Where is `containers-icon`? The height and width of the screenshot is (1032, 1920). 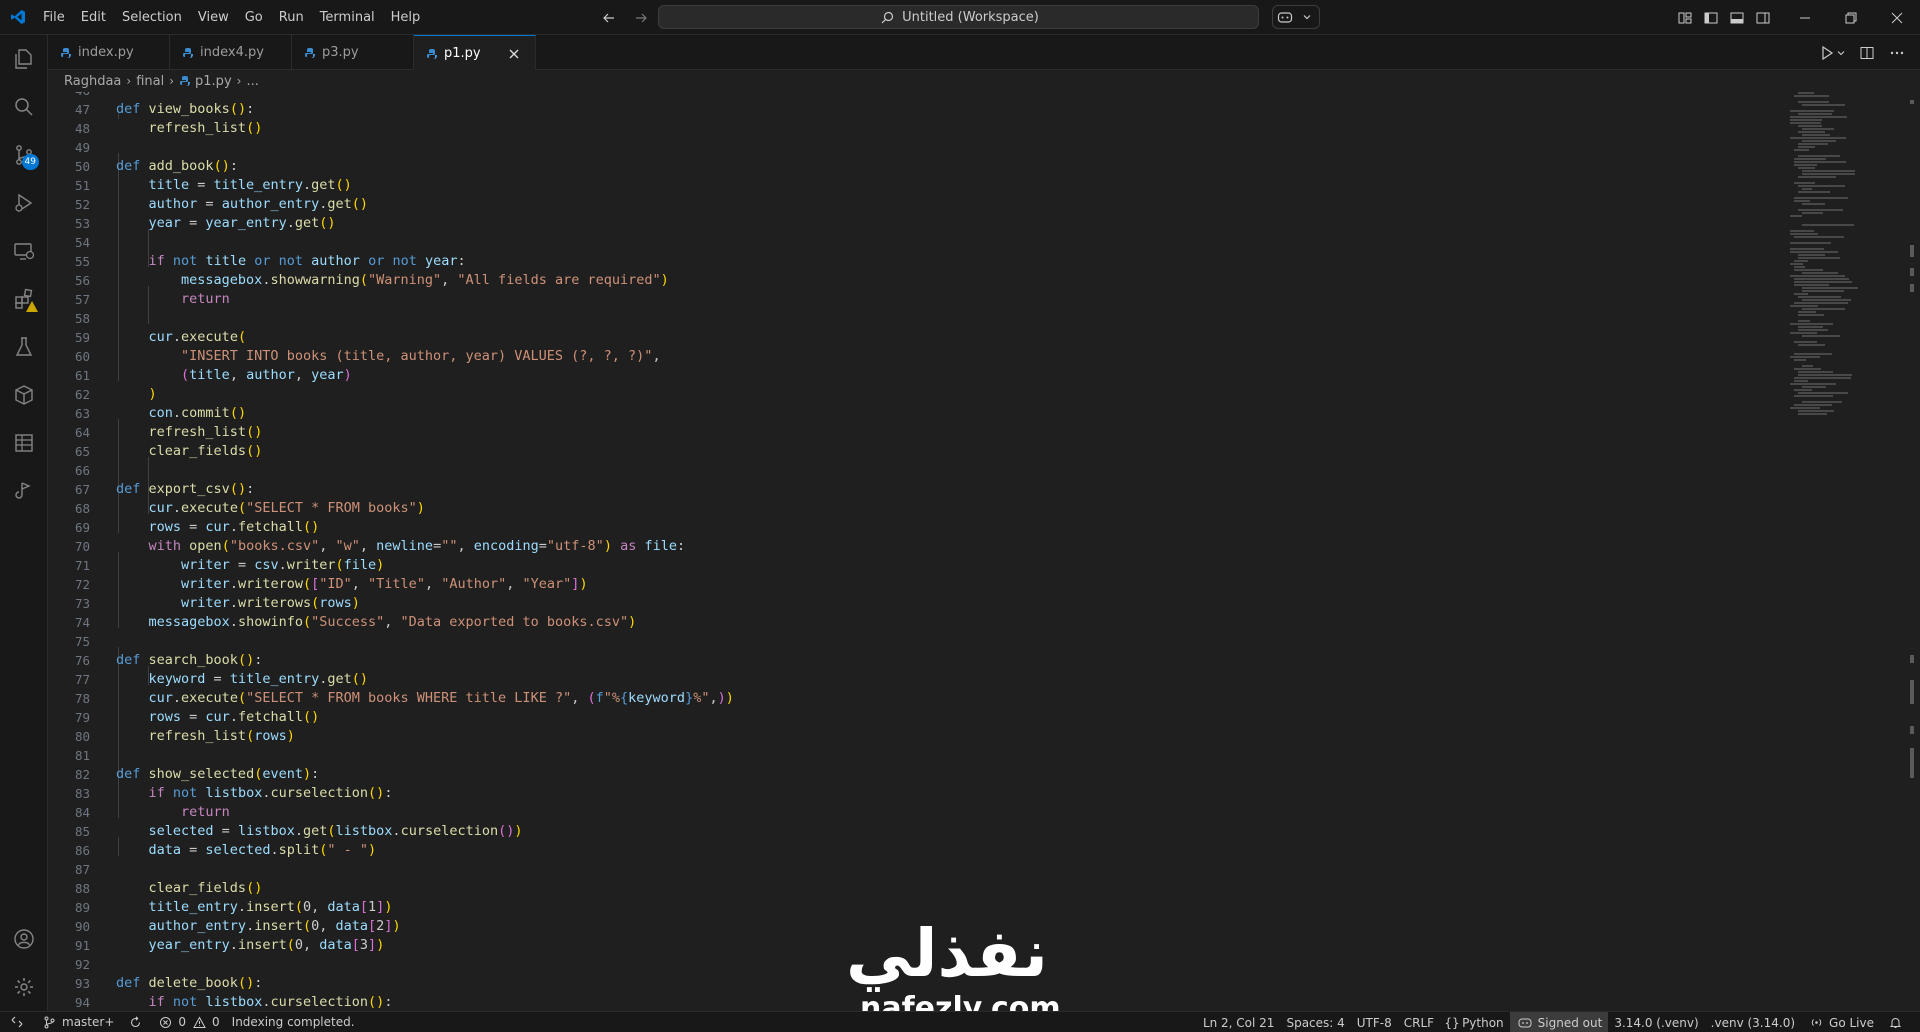
containers-icon is located at coordinates (24, 395).